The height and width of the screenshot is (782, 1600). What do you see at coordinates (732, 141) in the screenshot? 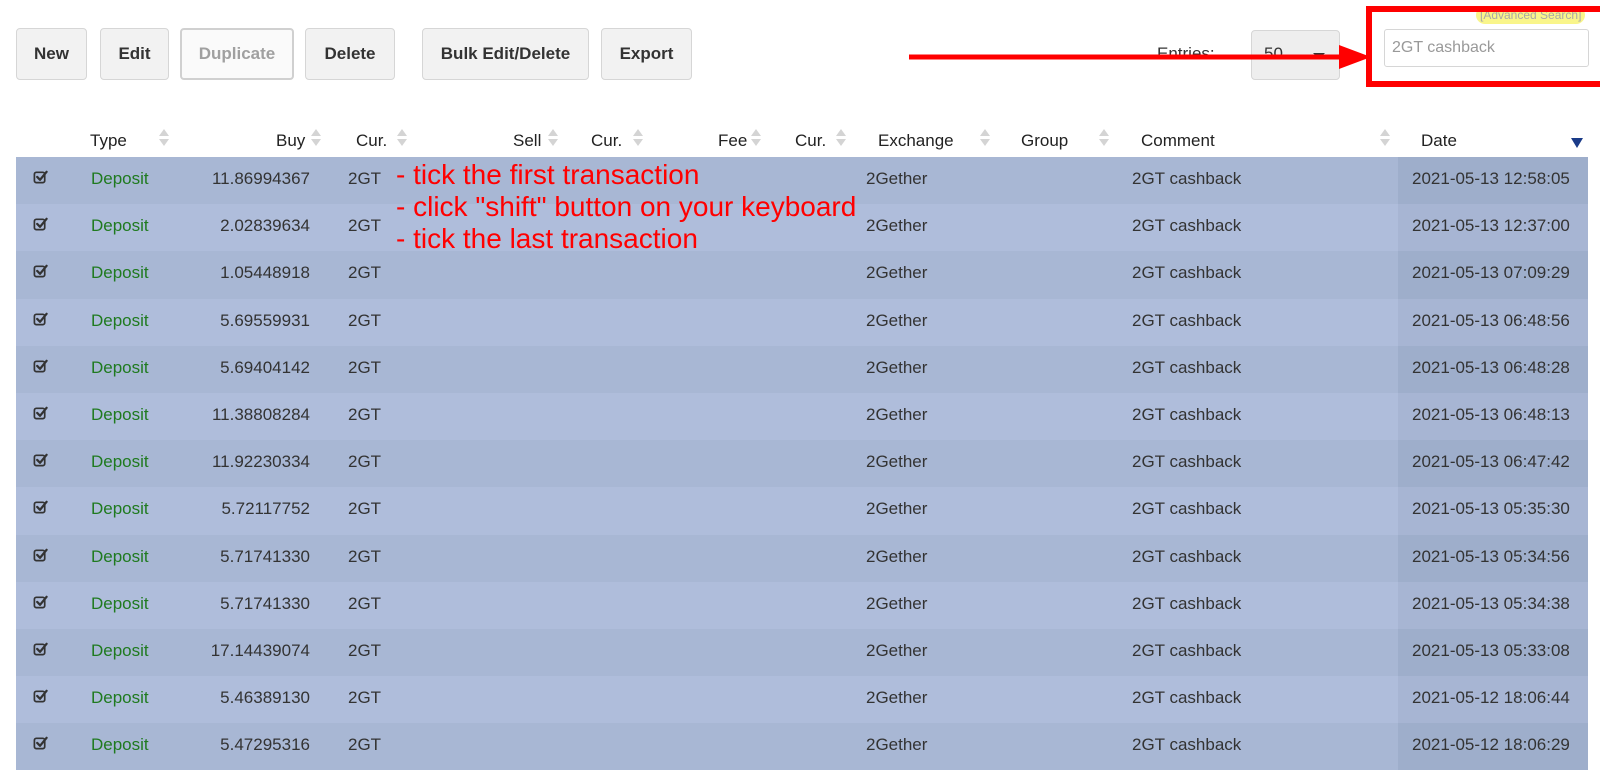
I see `col-fee: Fee` at bounding box center [732, 141].